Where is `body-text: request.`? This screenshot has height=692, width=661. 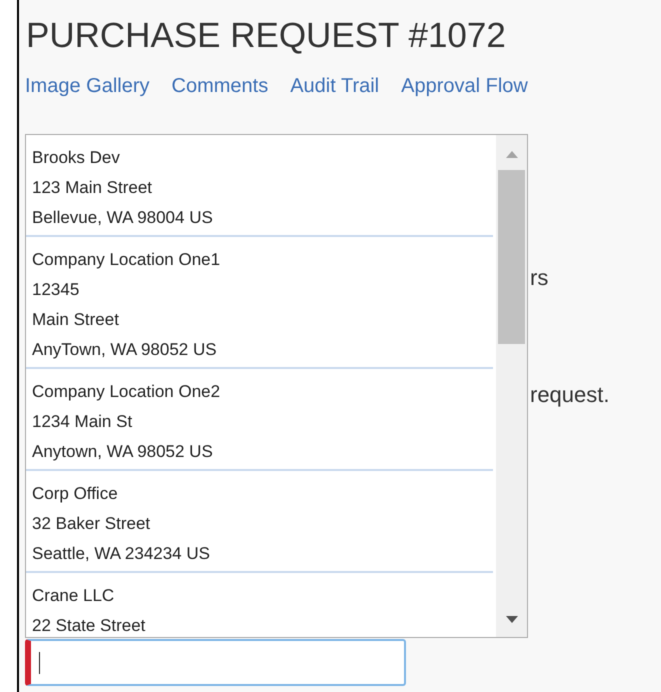
body-text: request. is located at coordinates (570, 395).